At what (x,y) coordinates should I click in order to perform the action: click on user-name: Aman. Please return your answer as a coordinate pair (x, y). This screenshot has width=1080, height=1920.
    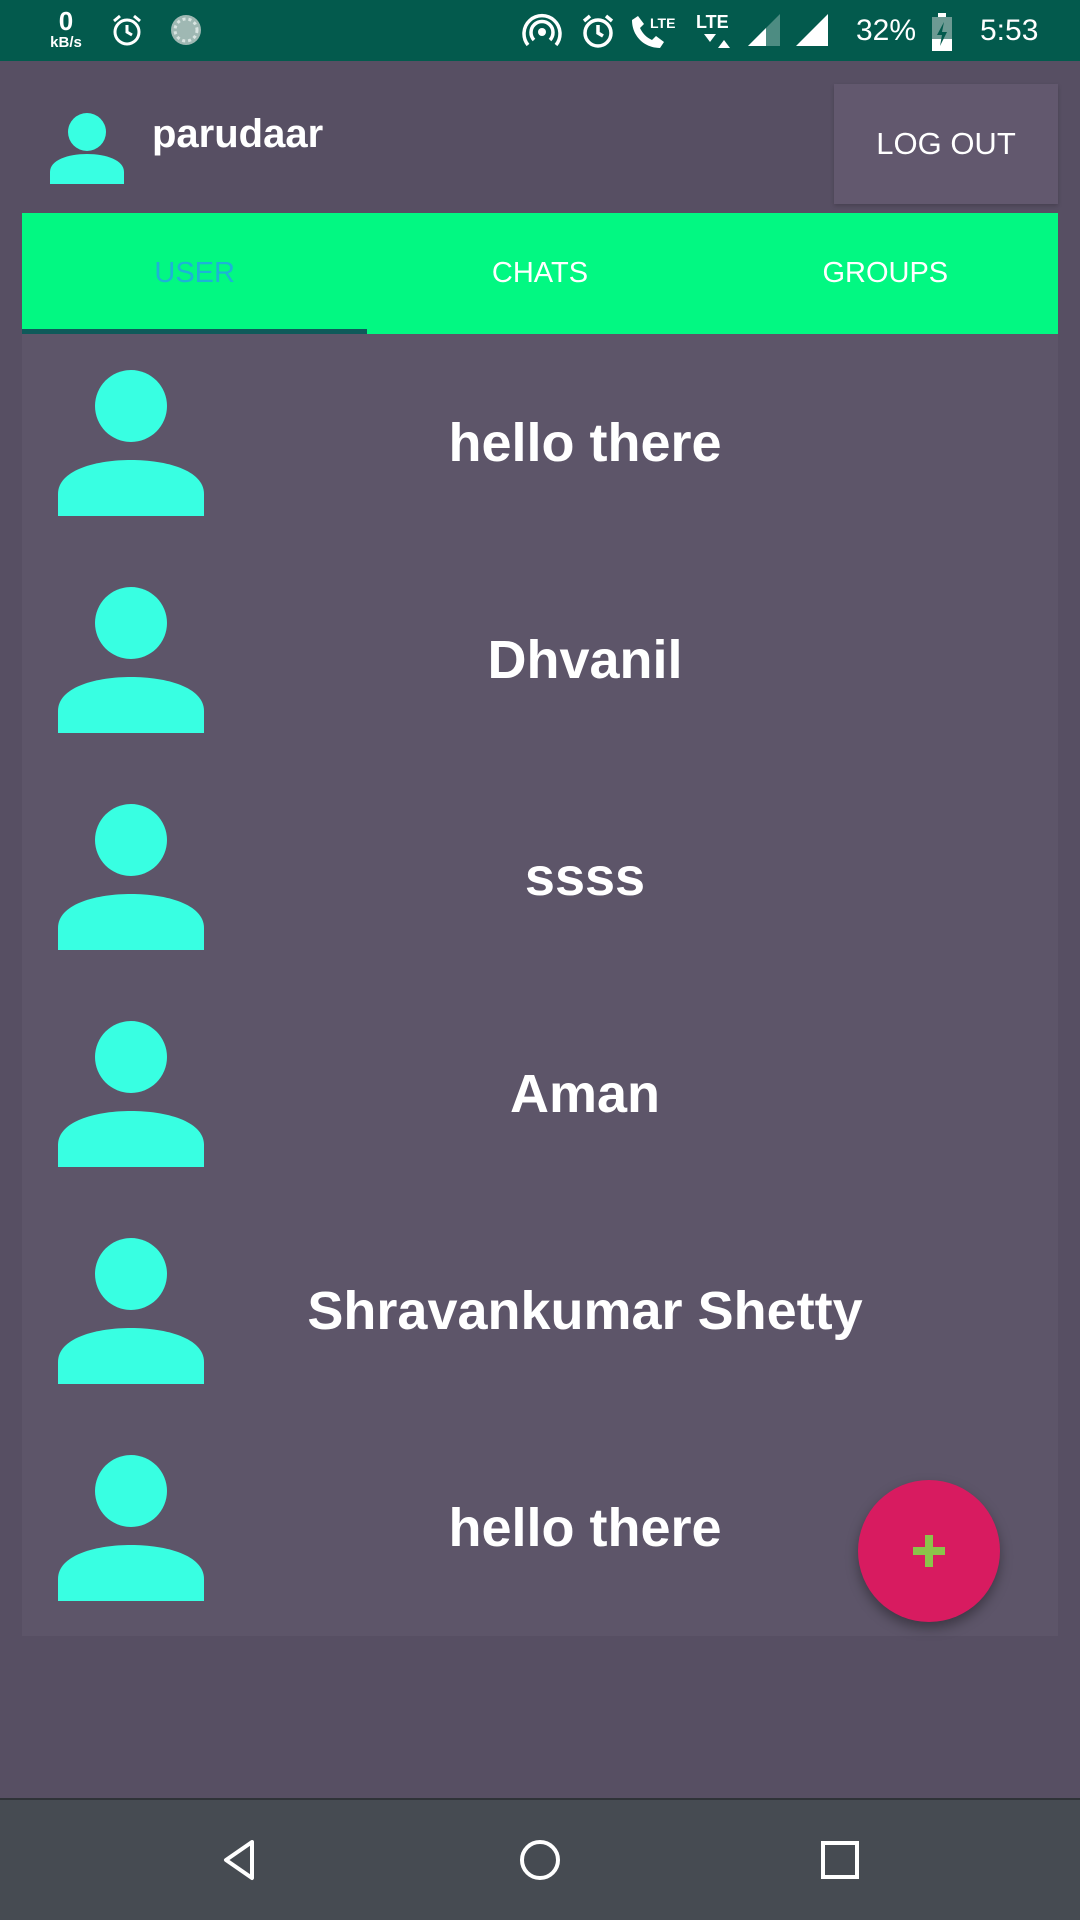
    Looking at the image, I should click on (585, 1093).